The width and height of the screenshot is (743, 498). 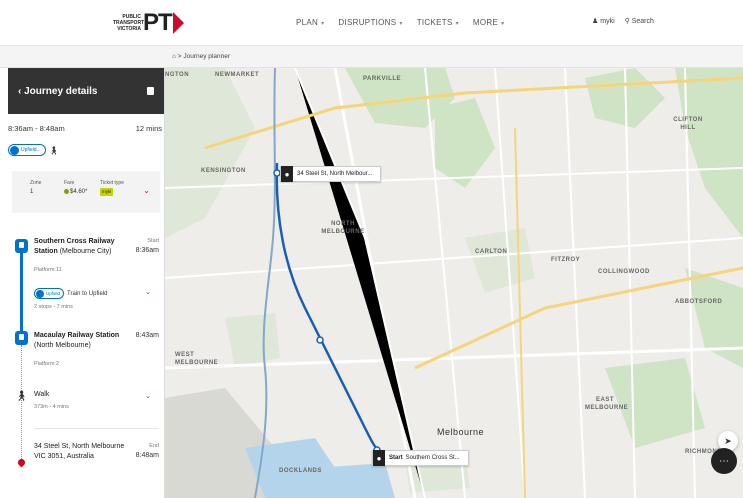 I want to click on nav-disruptions: DISRUPTIONS ▾, so click(x=370, y=22).